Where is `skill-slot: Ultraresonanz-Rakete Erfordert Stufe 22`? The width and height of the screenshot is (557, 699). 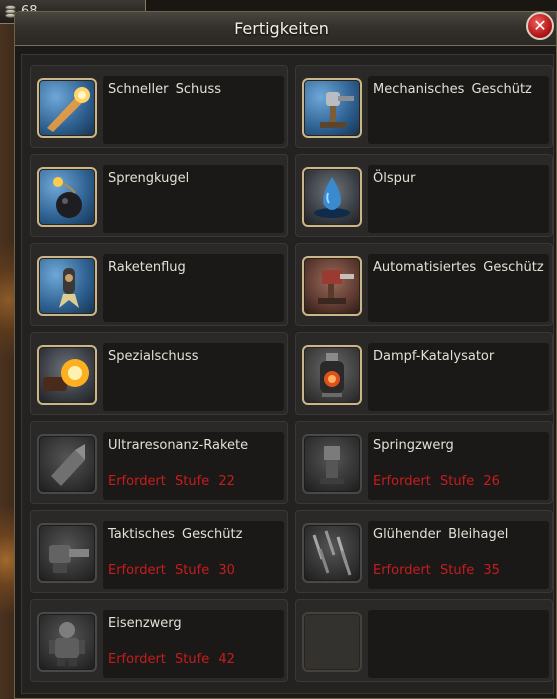 skill-slot: Ultraresonanz-Rakete Erfordert Stufe 22 is located at coordinates (159, 462).